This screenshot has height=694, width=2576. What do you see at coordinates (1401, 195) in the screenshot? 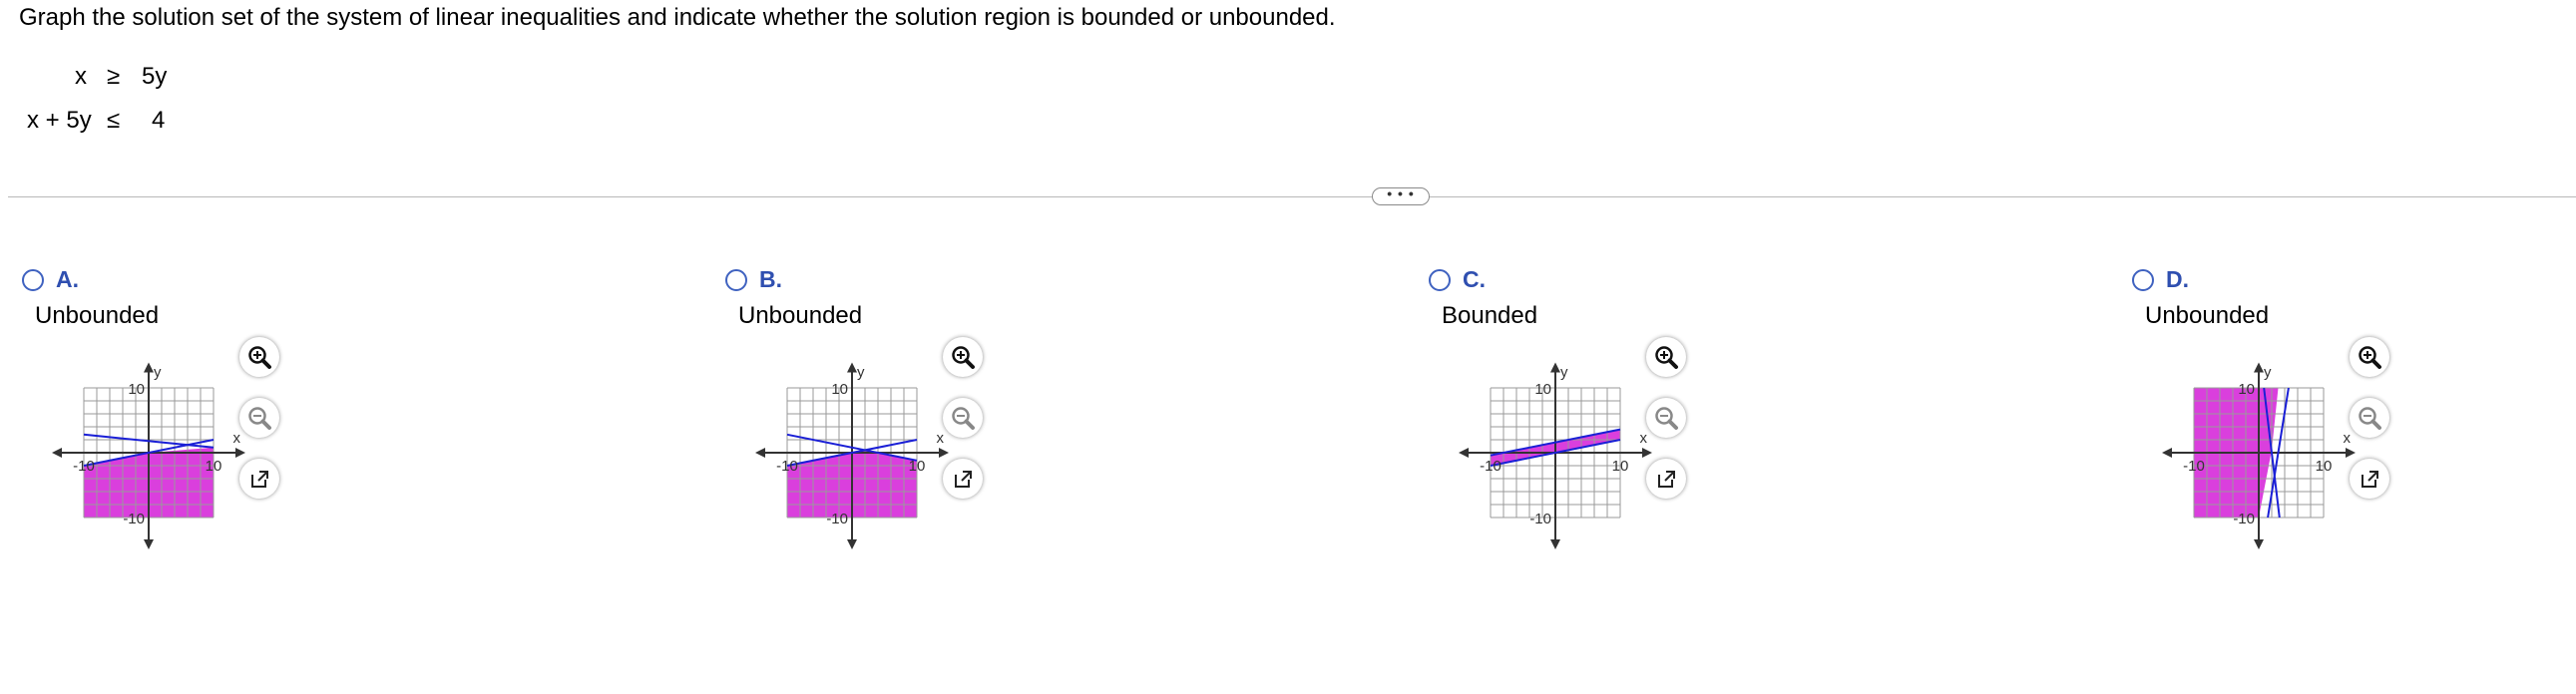
I see `expand-button: • • •` at bounding box center [1401, 195].